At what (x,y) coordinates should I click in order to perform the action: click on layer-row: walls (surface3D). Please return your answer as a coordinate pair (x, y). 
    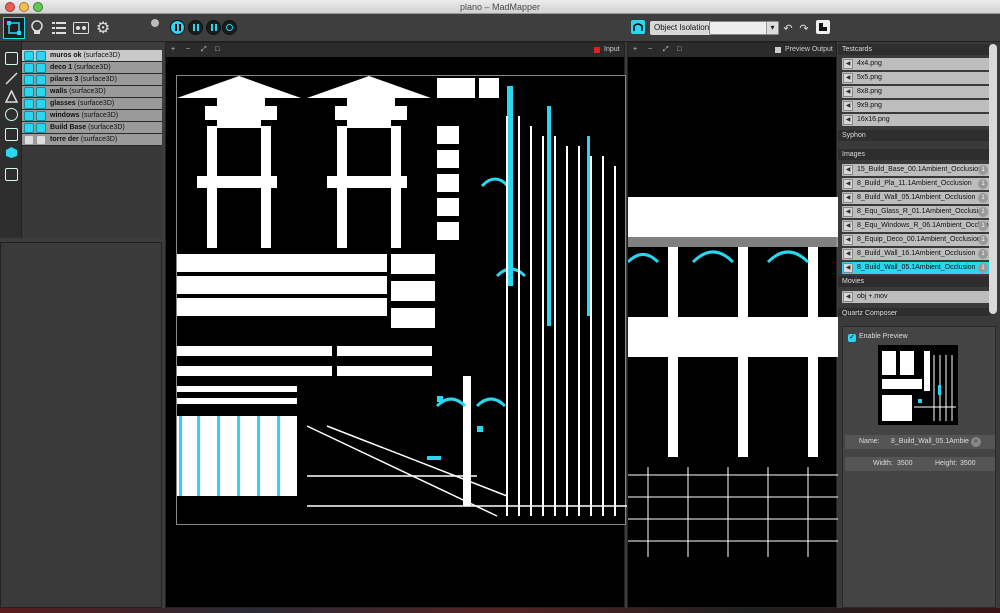
    Looking at the image, I should click on (92, 92).